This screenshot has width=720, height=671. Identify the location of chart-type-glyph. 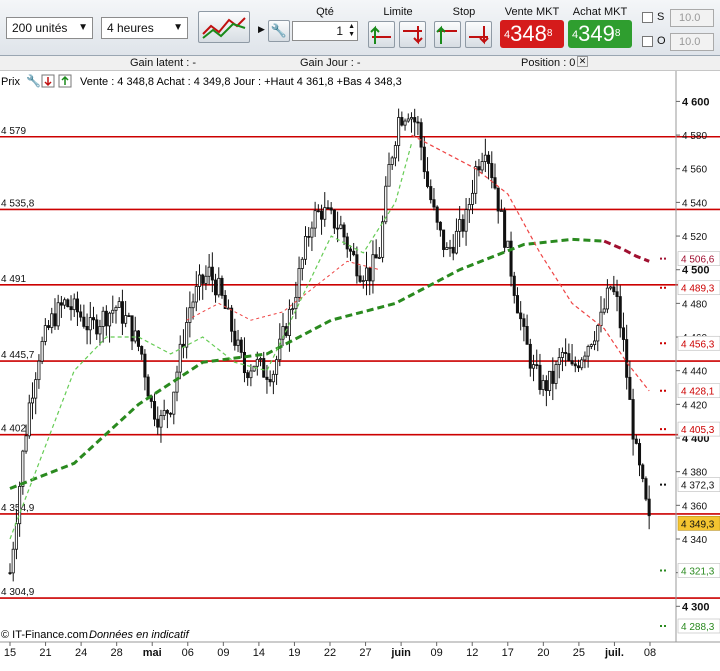
(224, 28).